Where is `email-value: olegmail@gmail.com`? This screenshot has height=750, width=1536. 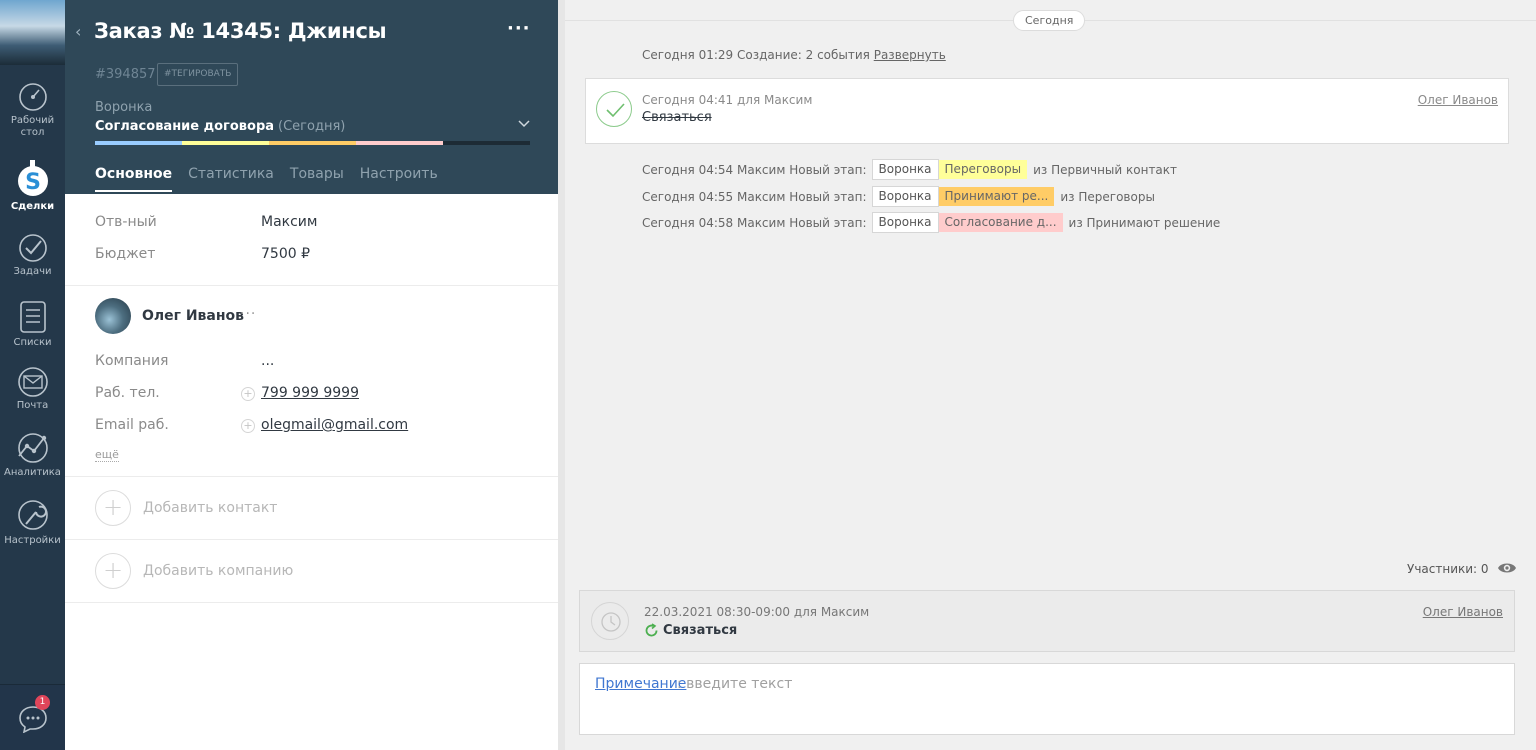 email-value: olegmail@gmail.com is located at coordinates (334, 425).